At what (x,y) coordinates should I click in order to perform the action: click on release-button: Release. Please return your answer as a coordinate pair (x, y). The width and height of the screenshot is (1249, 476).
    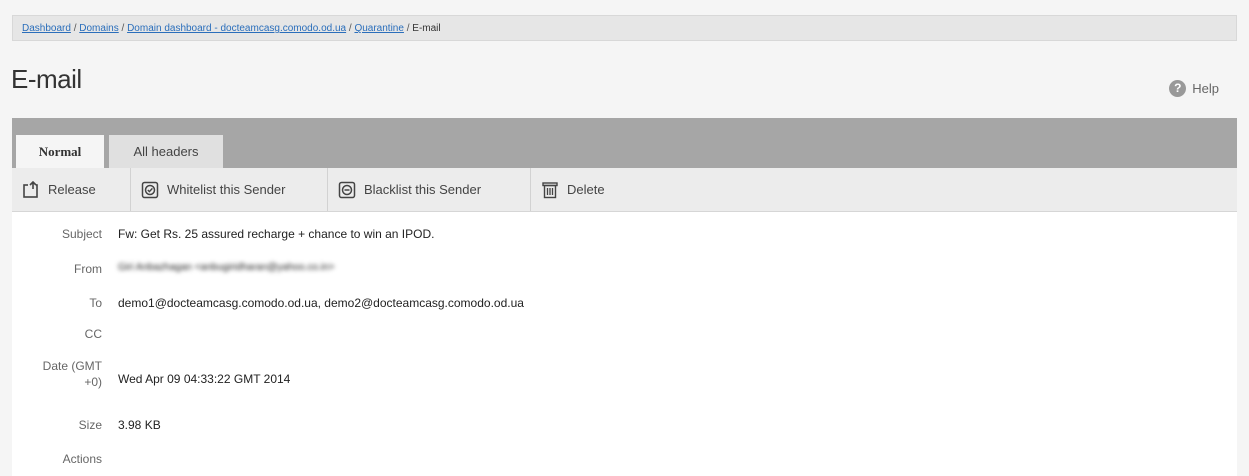
    Looking at the image, I should click on (71, 189).